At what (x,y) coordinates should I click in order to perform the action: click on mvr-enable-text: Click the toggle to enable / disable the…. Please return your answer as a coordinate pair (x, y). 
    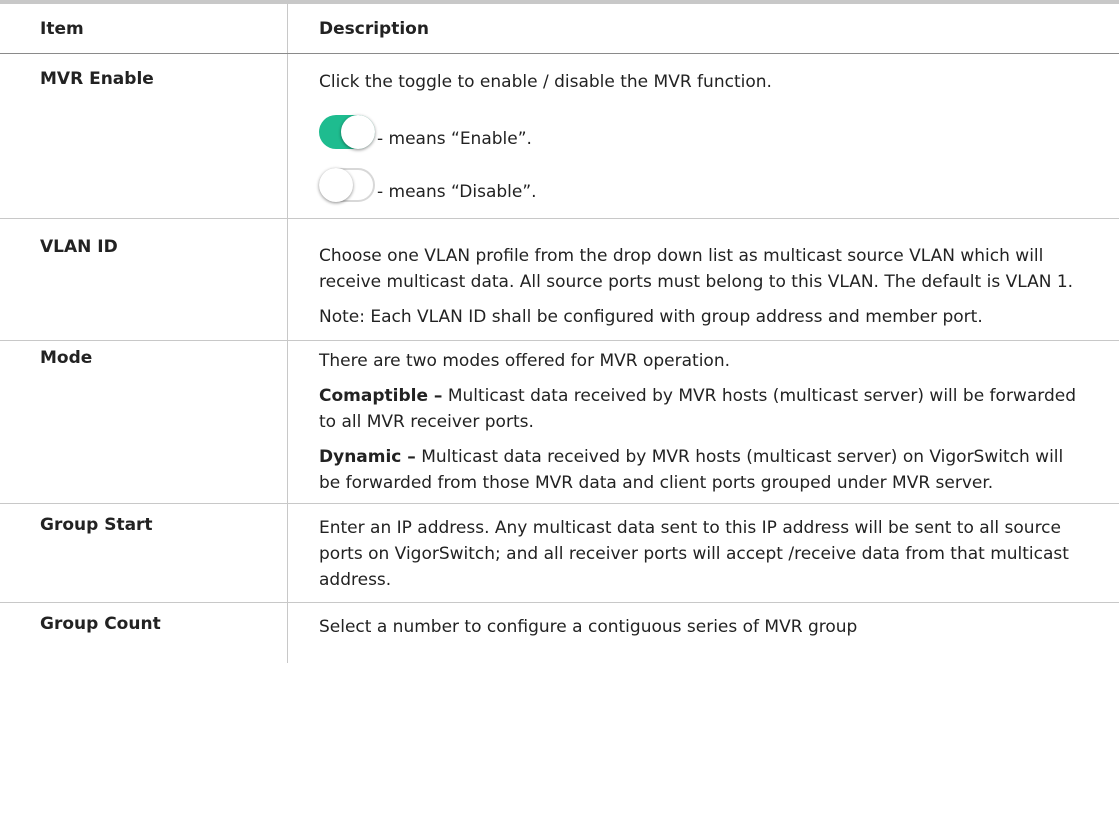
    Looking at the image, I should click on (545, 82).